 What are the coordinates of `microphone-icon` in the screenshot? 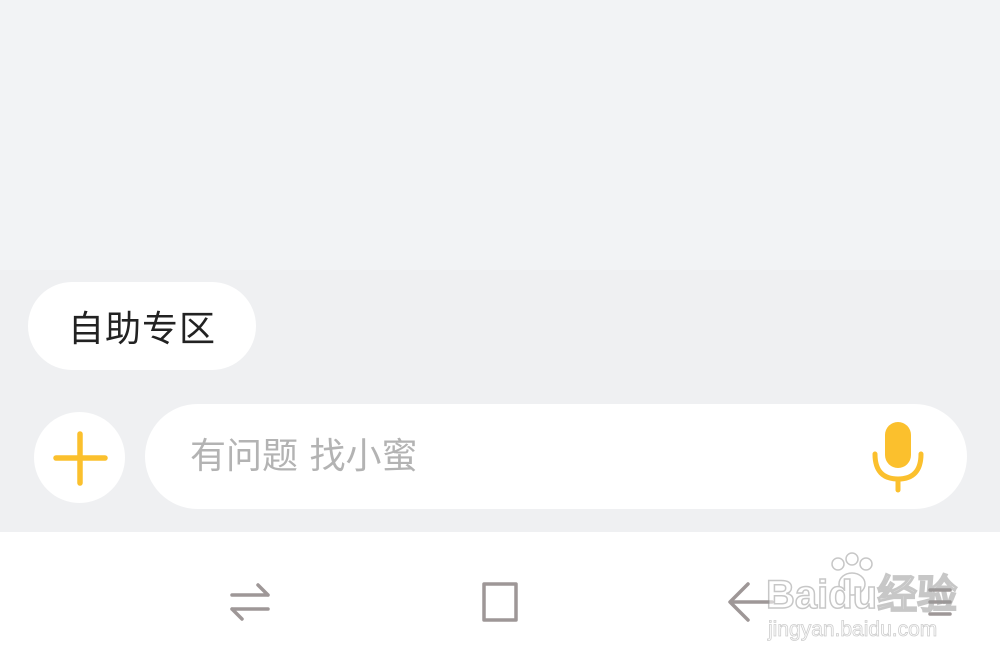 It's located at (898, 457).